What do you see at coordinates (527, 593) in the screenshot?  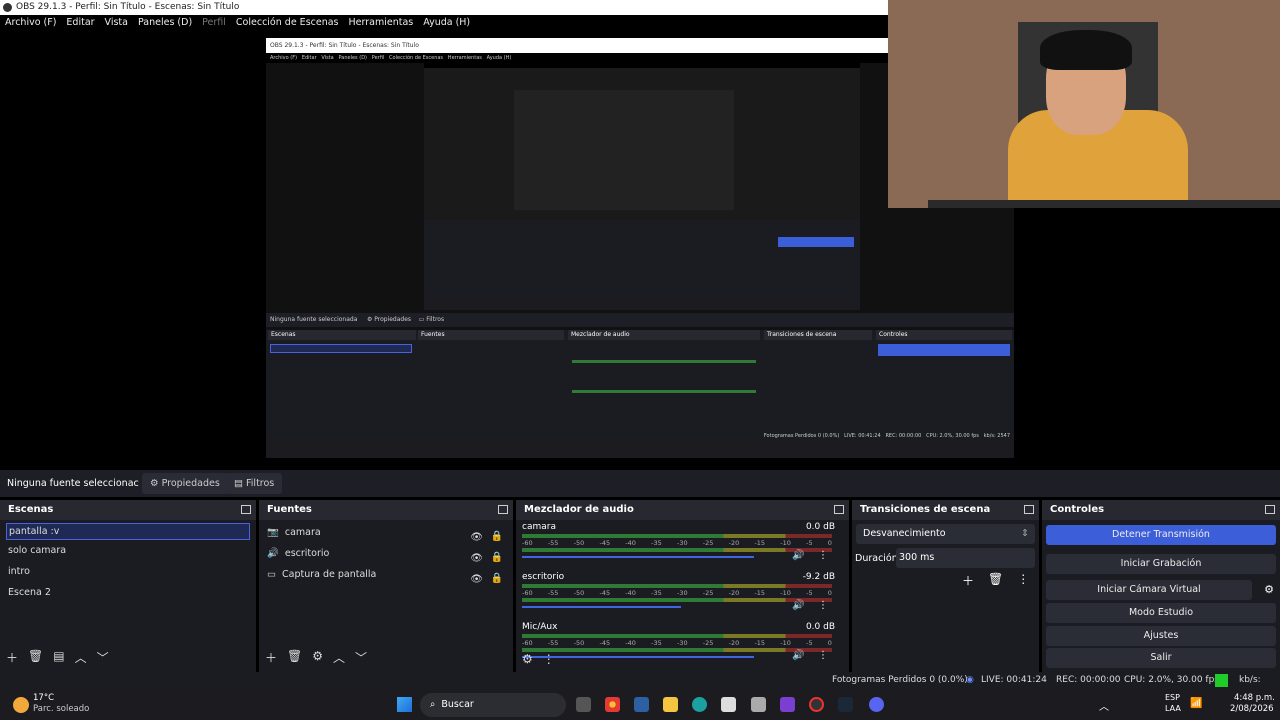 I see `scale-tick: -60` at bounding box center [527, 593].